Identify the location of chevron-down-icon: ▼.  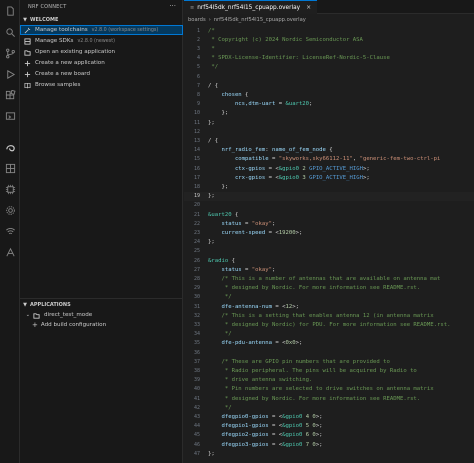
(25, 304).